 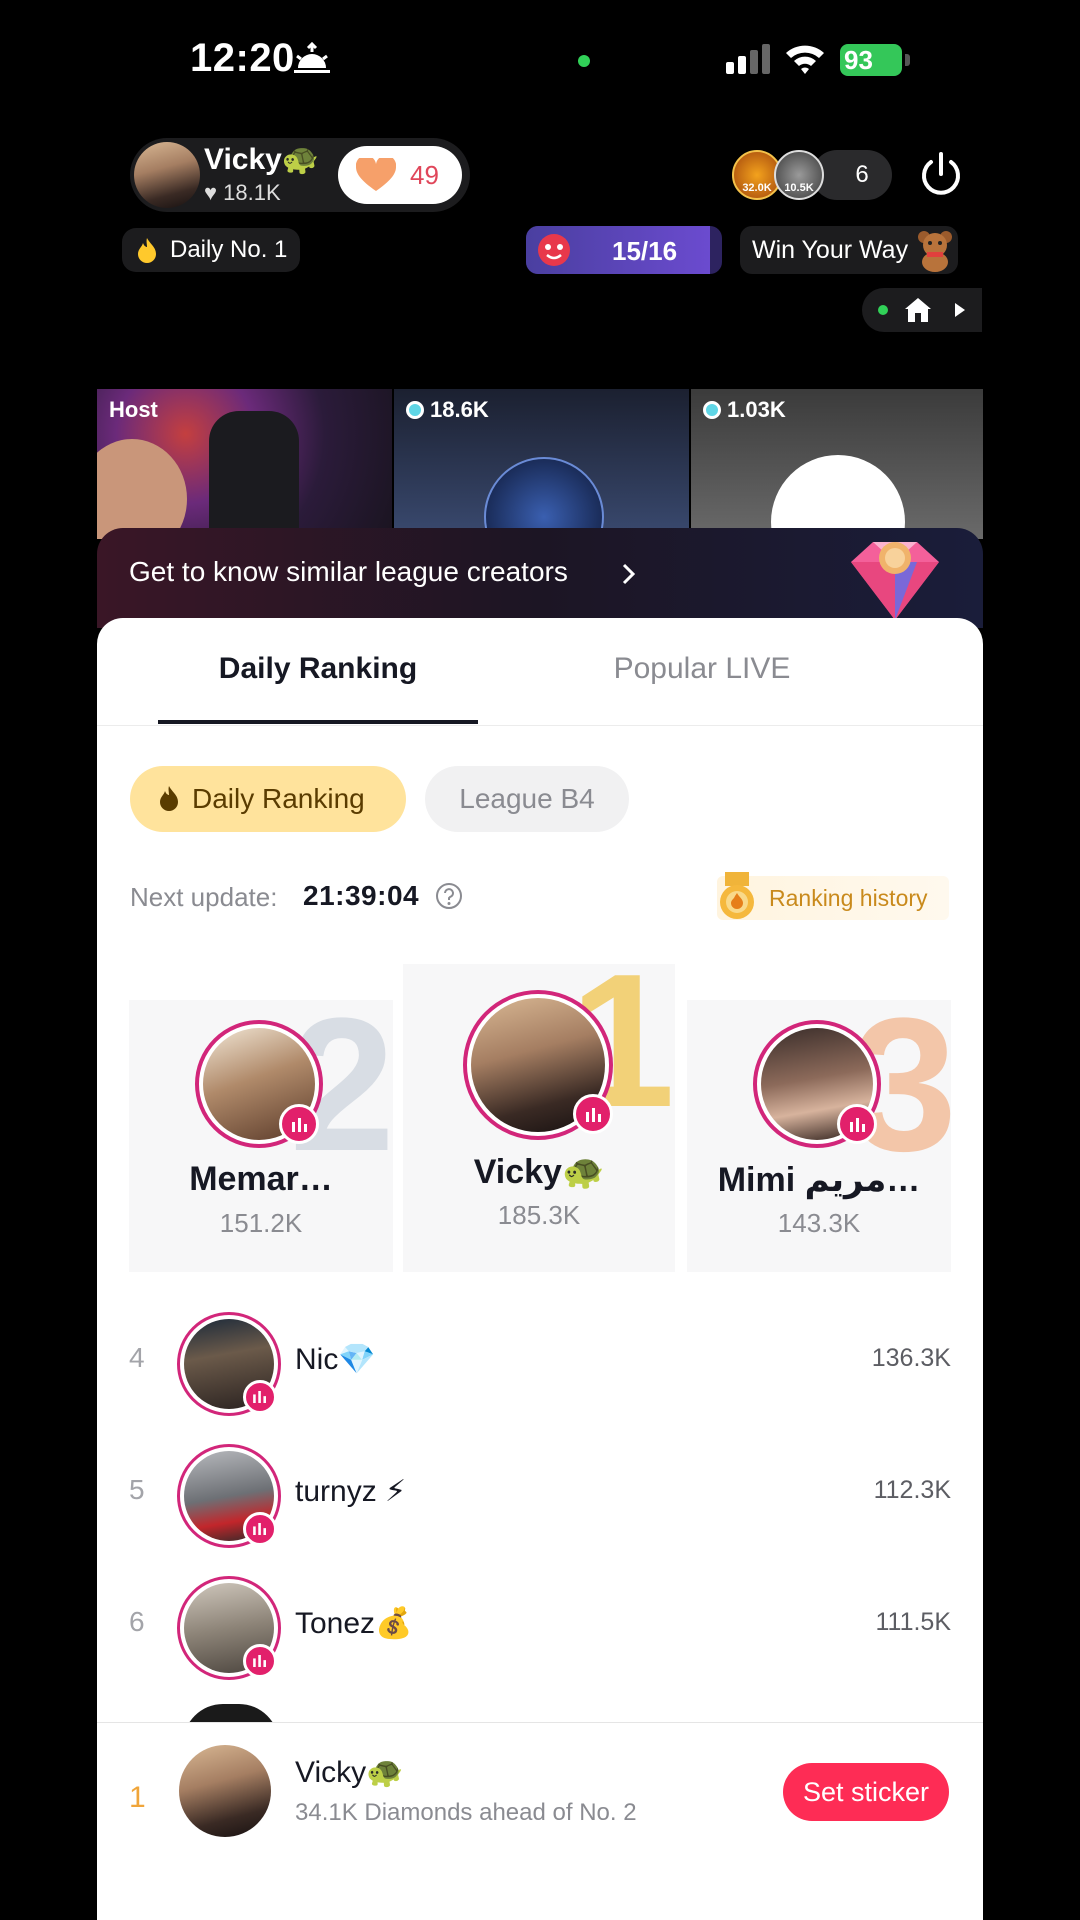 What do you see at coordinates (645, 251) in the screenshot?
I see `progress-text: 15/16` at bounding box center [645, 251].